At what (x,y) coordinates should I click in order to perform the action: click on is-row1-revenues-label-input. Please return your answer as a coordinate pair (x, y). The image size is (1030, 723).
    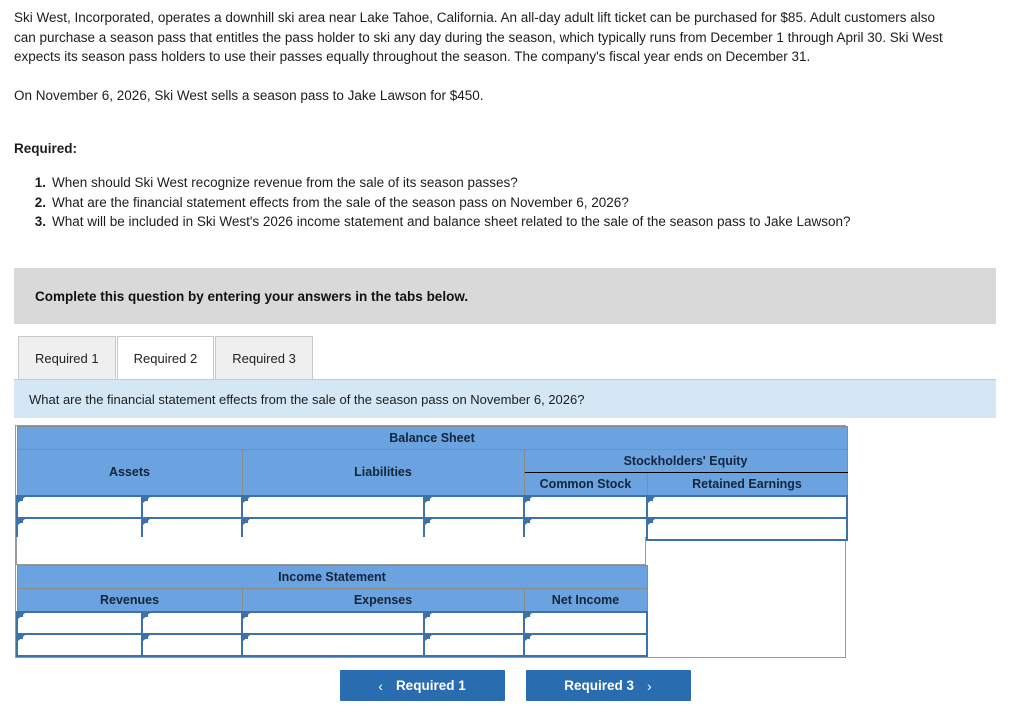
    Looking at the image, I should click on (79, 622).